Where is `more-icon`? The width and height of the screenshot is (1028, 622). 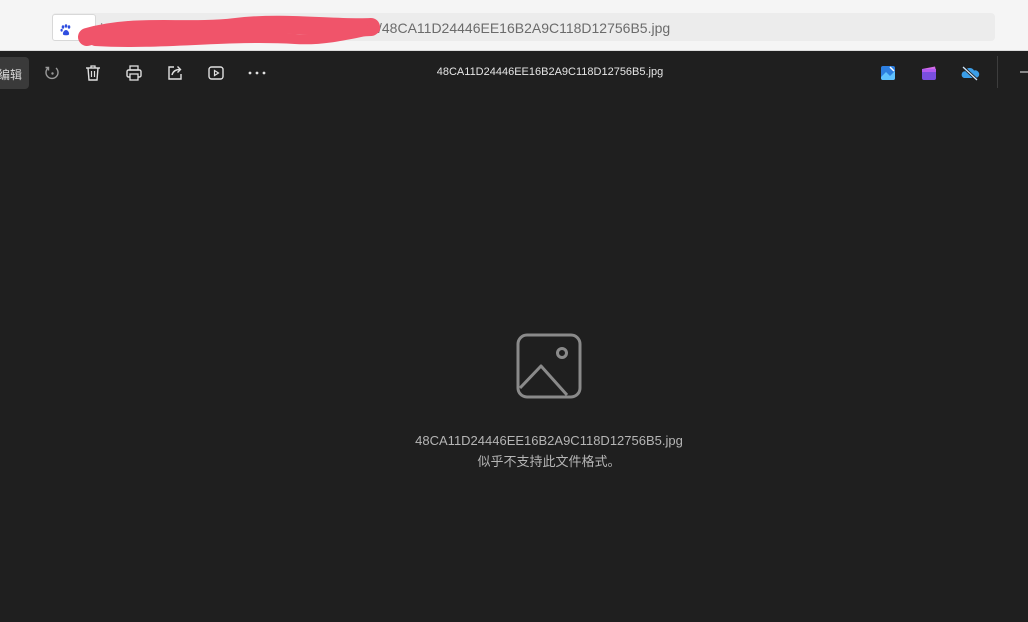
more-icon is located at coordinates (257, 73).